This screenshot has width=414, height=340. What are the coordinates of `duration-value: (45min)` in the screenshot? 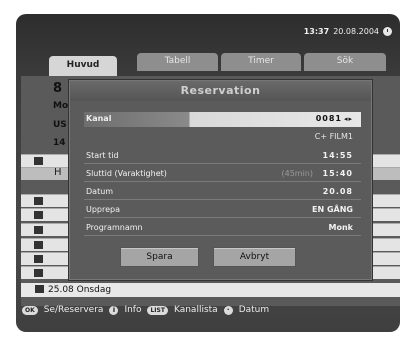 It's located at (297, 173).